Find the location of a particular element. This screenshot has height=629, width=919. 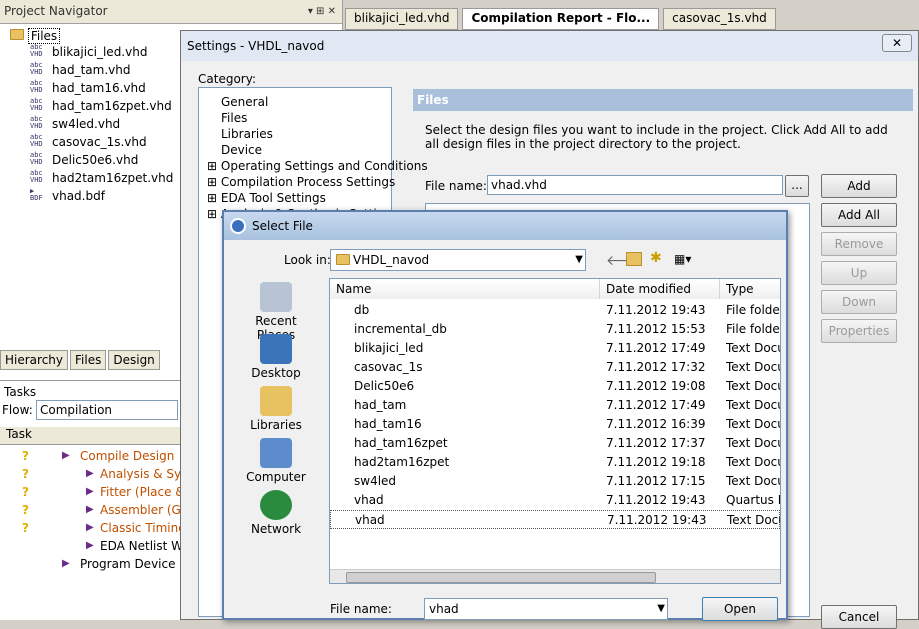

project-file-label: had_tam16zpet.vhd is located at coordinates (112, 106).